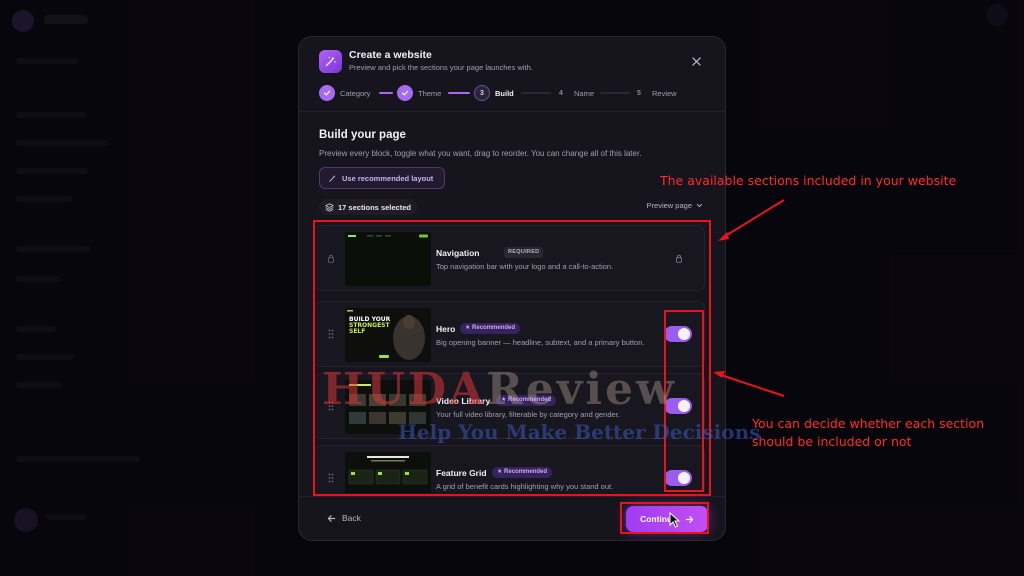  What do you see at coordinates (579, 432) in the screenshot?
I see `watermark-tagline: Help You Make Better Decisions` at bounding box center [579, 432].